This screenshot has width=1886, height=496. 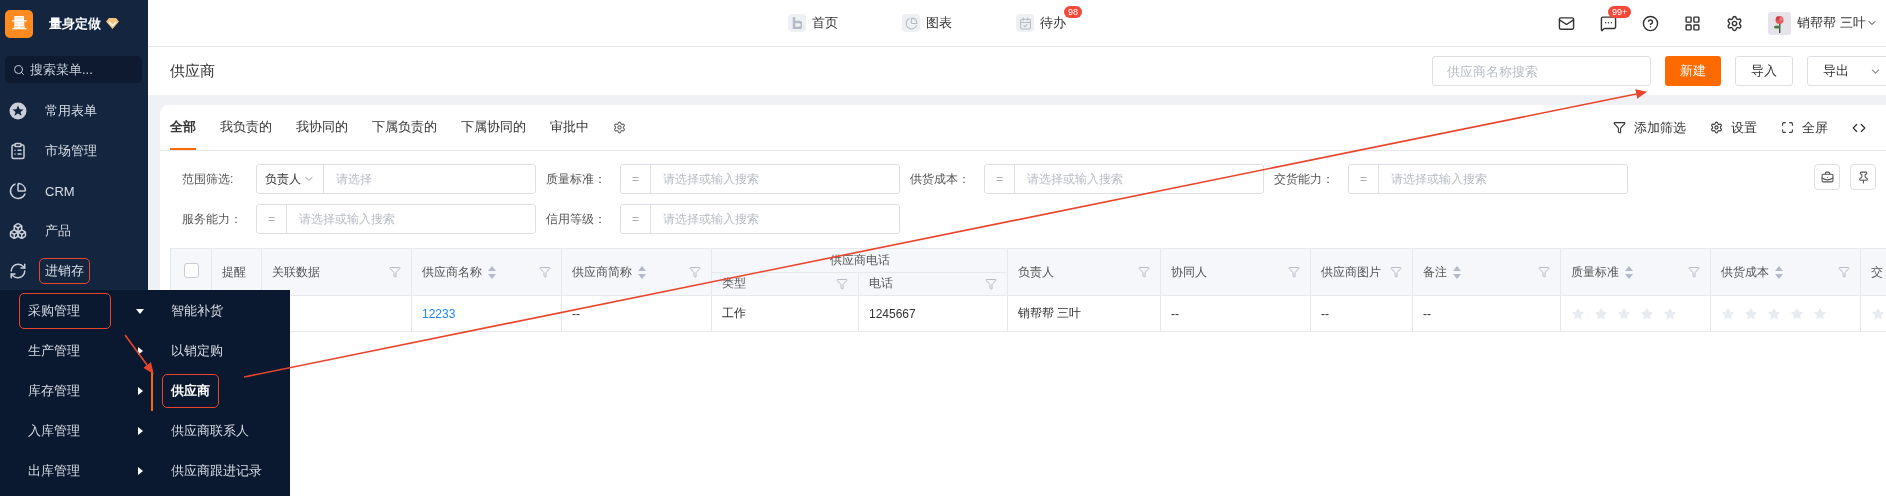 I want to click on toolbar-link: 设置, so click(x=1733, y=127).